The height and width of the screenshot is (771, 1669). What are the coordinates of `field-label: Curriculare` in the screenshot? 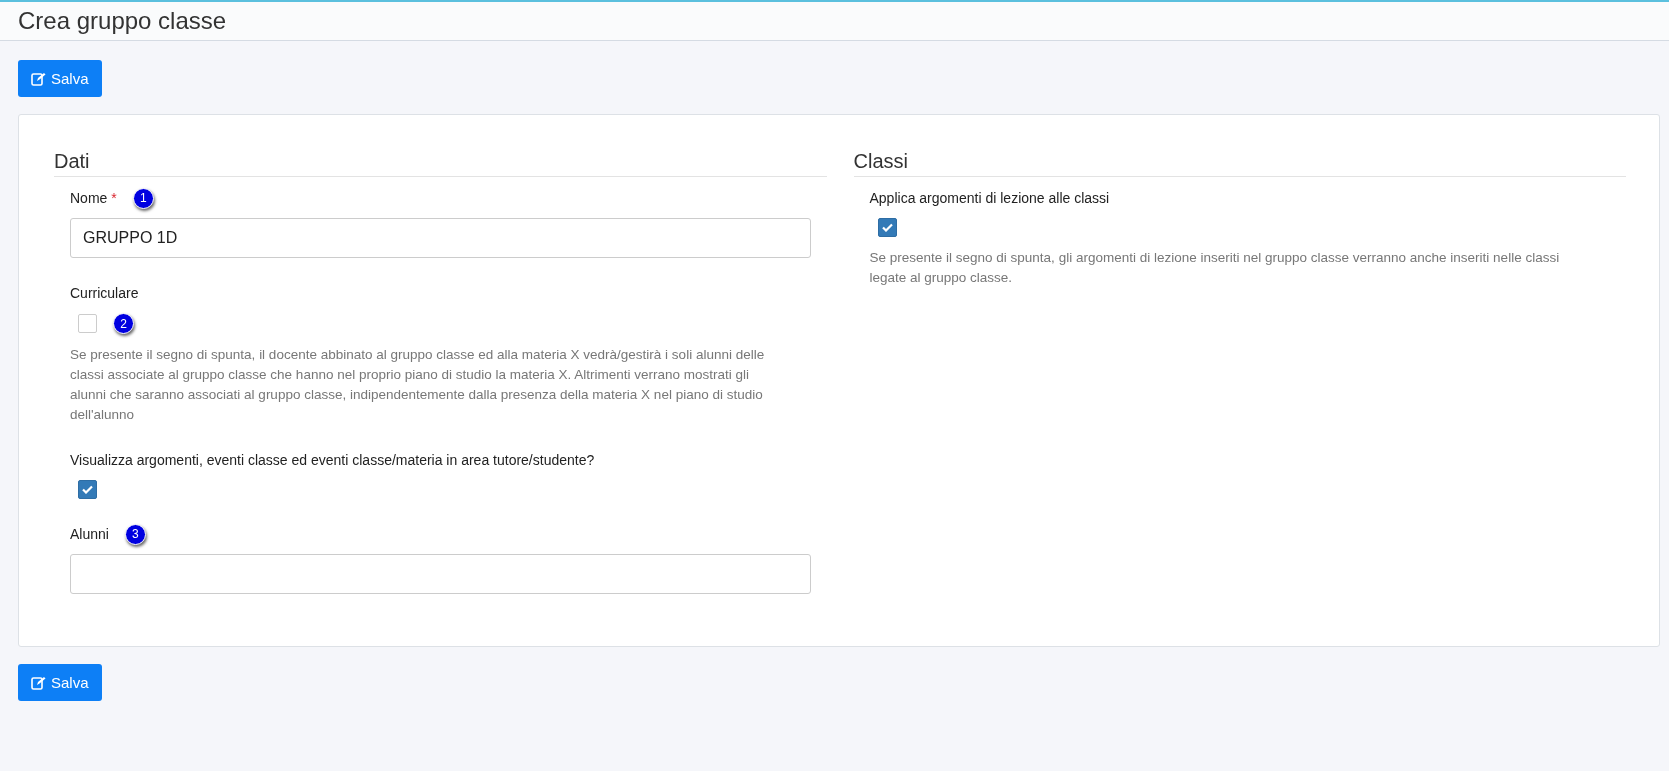 It's located at (104, 293).